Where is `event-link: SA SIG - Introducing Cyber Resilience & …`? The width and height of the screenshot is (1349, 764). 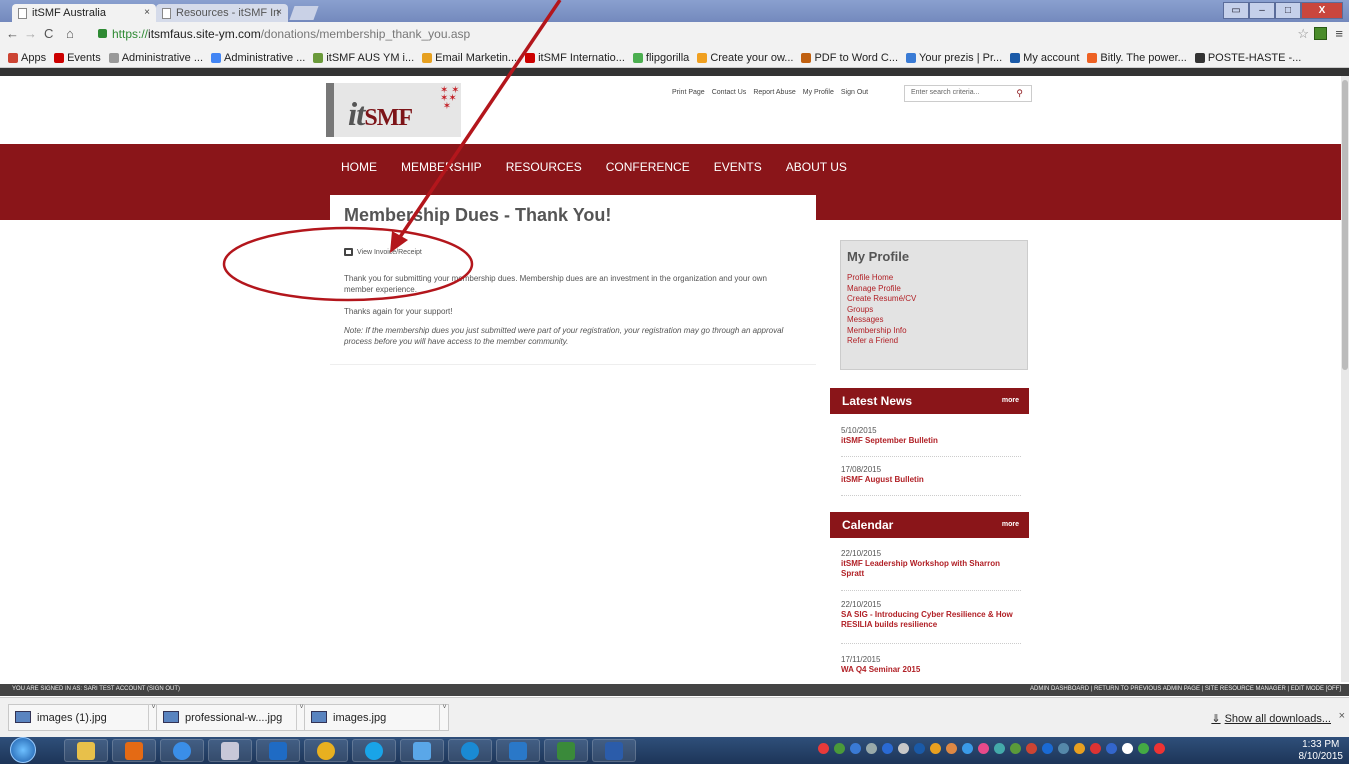 event-link: SA SIG - Introducing Cyber Resilience & … is located at coordinates (931, 620).